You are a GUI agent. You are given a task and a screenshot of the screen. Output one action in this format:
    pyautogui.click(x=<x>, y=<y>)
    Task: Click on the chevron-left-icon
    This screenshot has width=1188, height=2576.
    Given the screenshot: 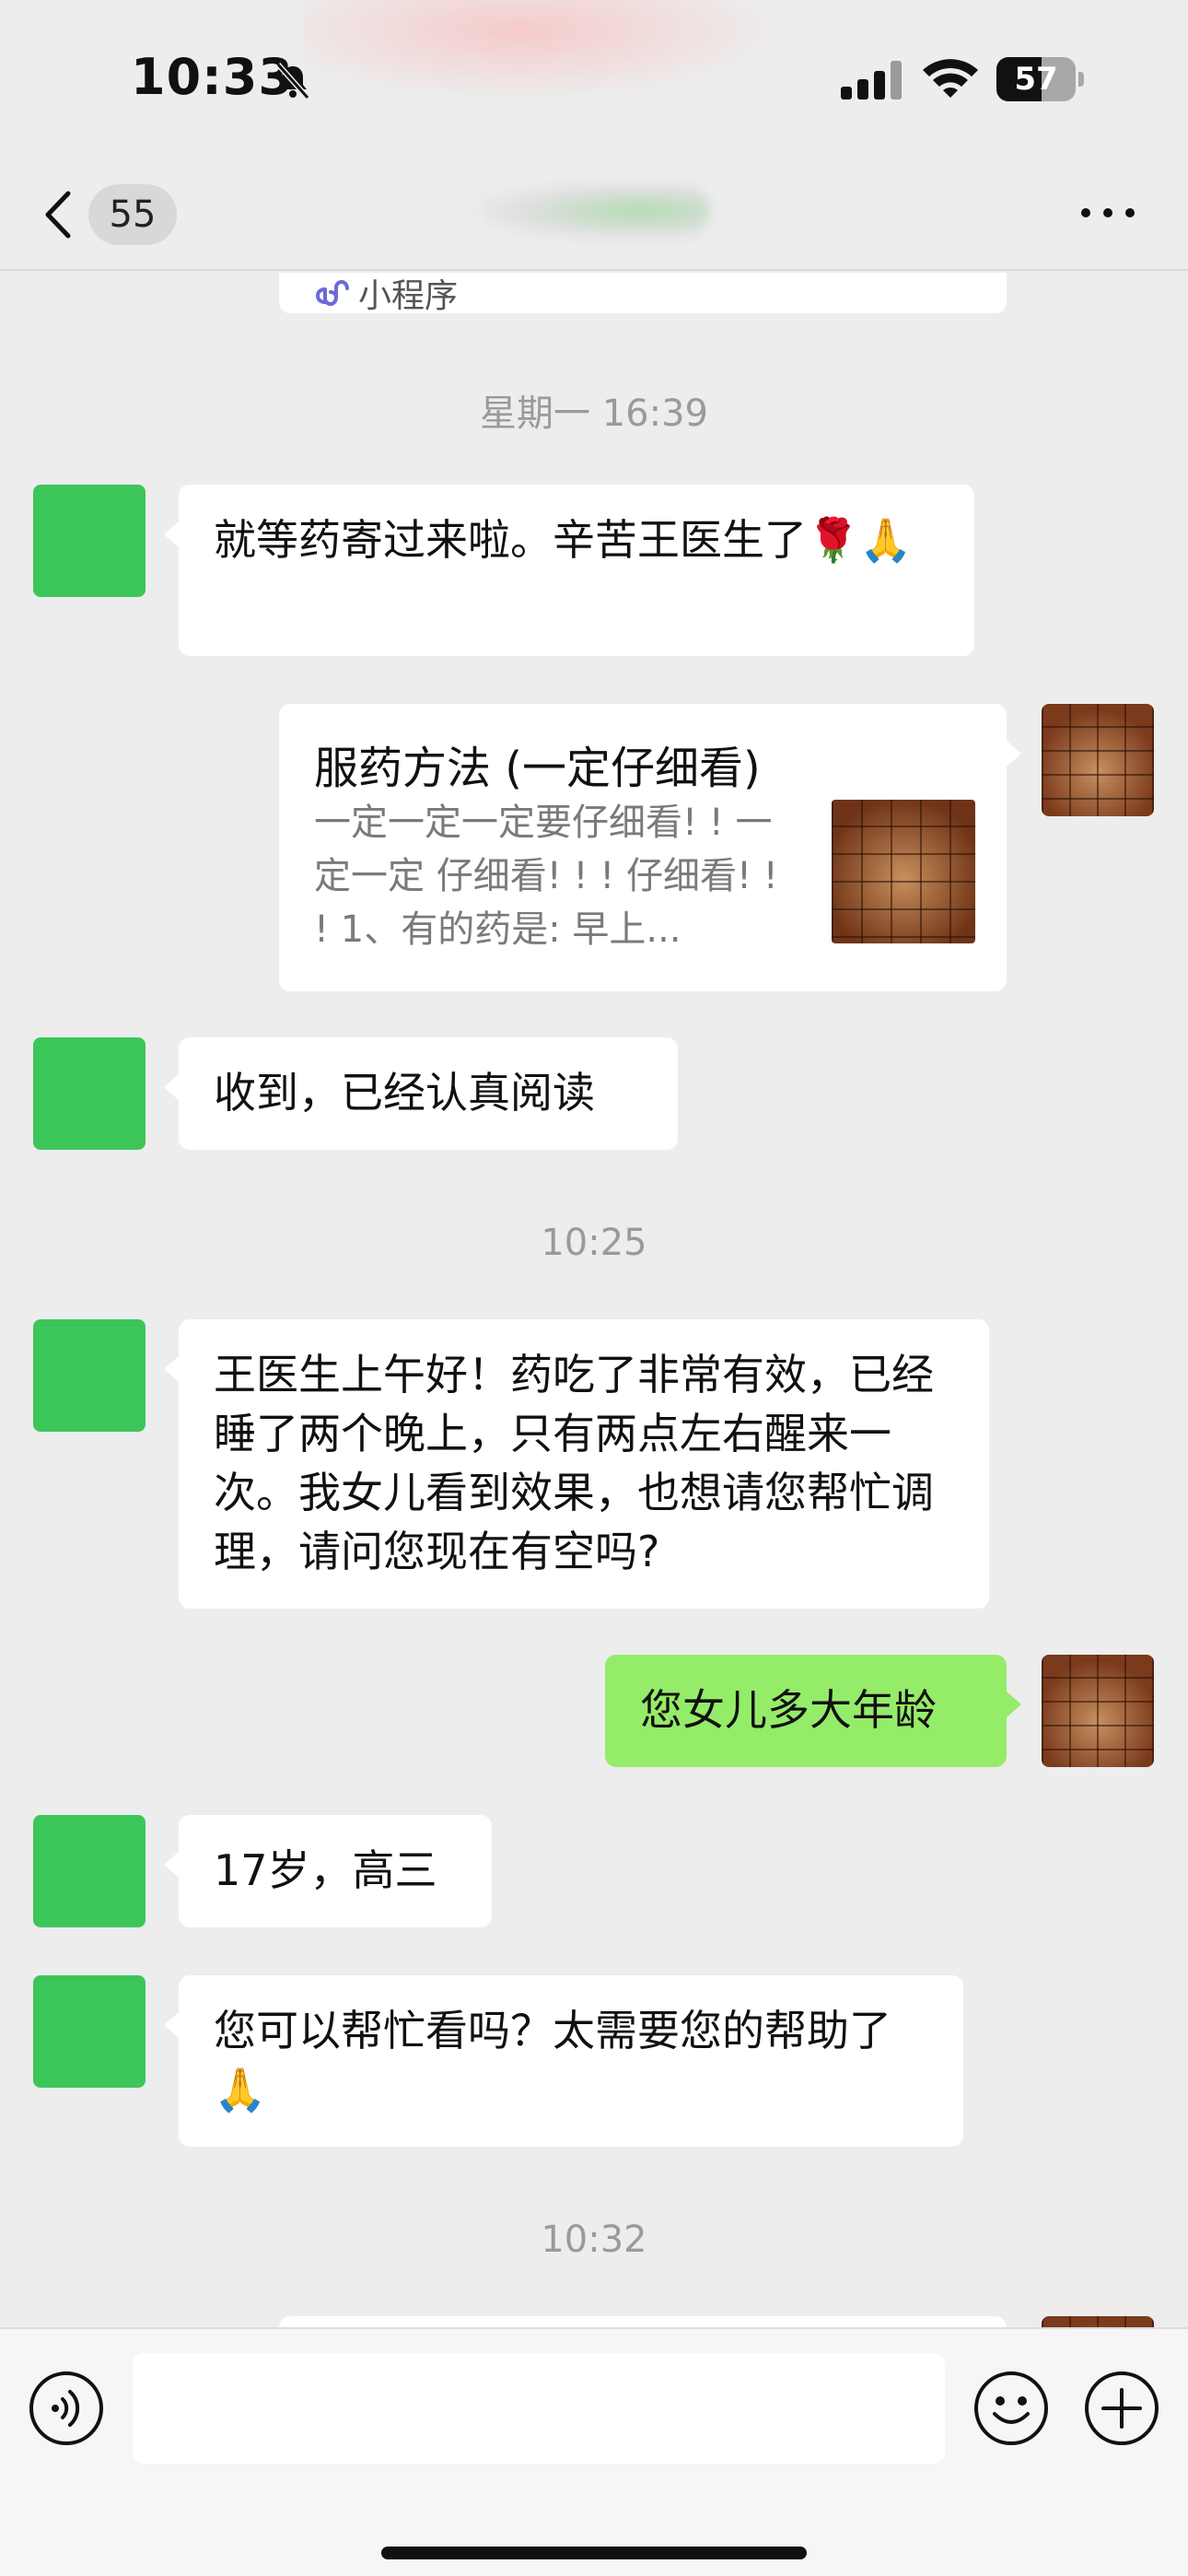 What is the action you would take?
    pyautogui.click(x=58, y=215)
    